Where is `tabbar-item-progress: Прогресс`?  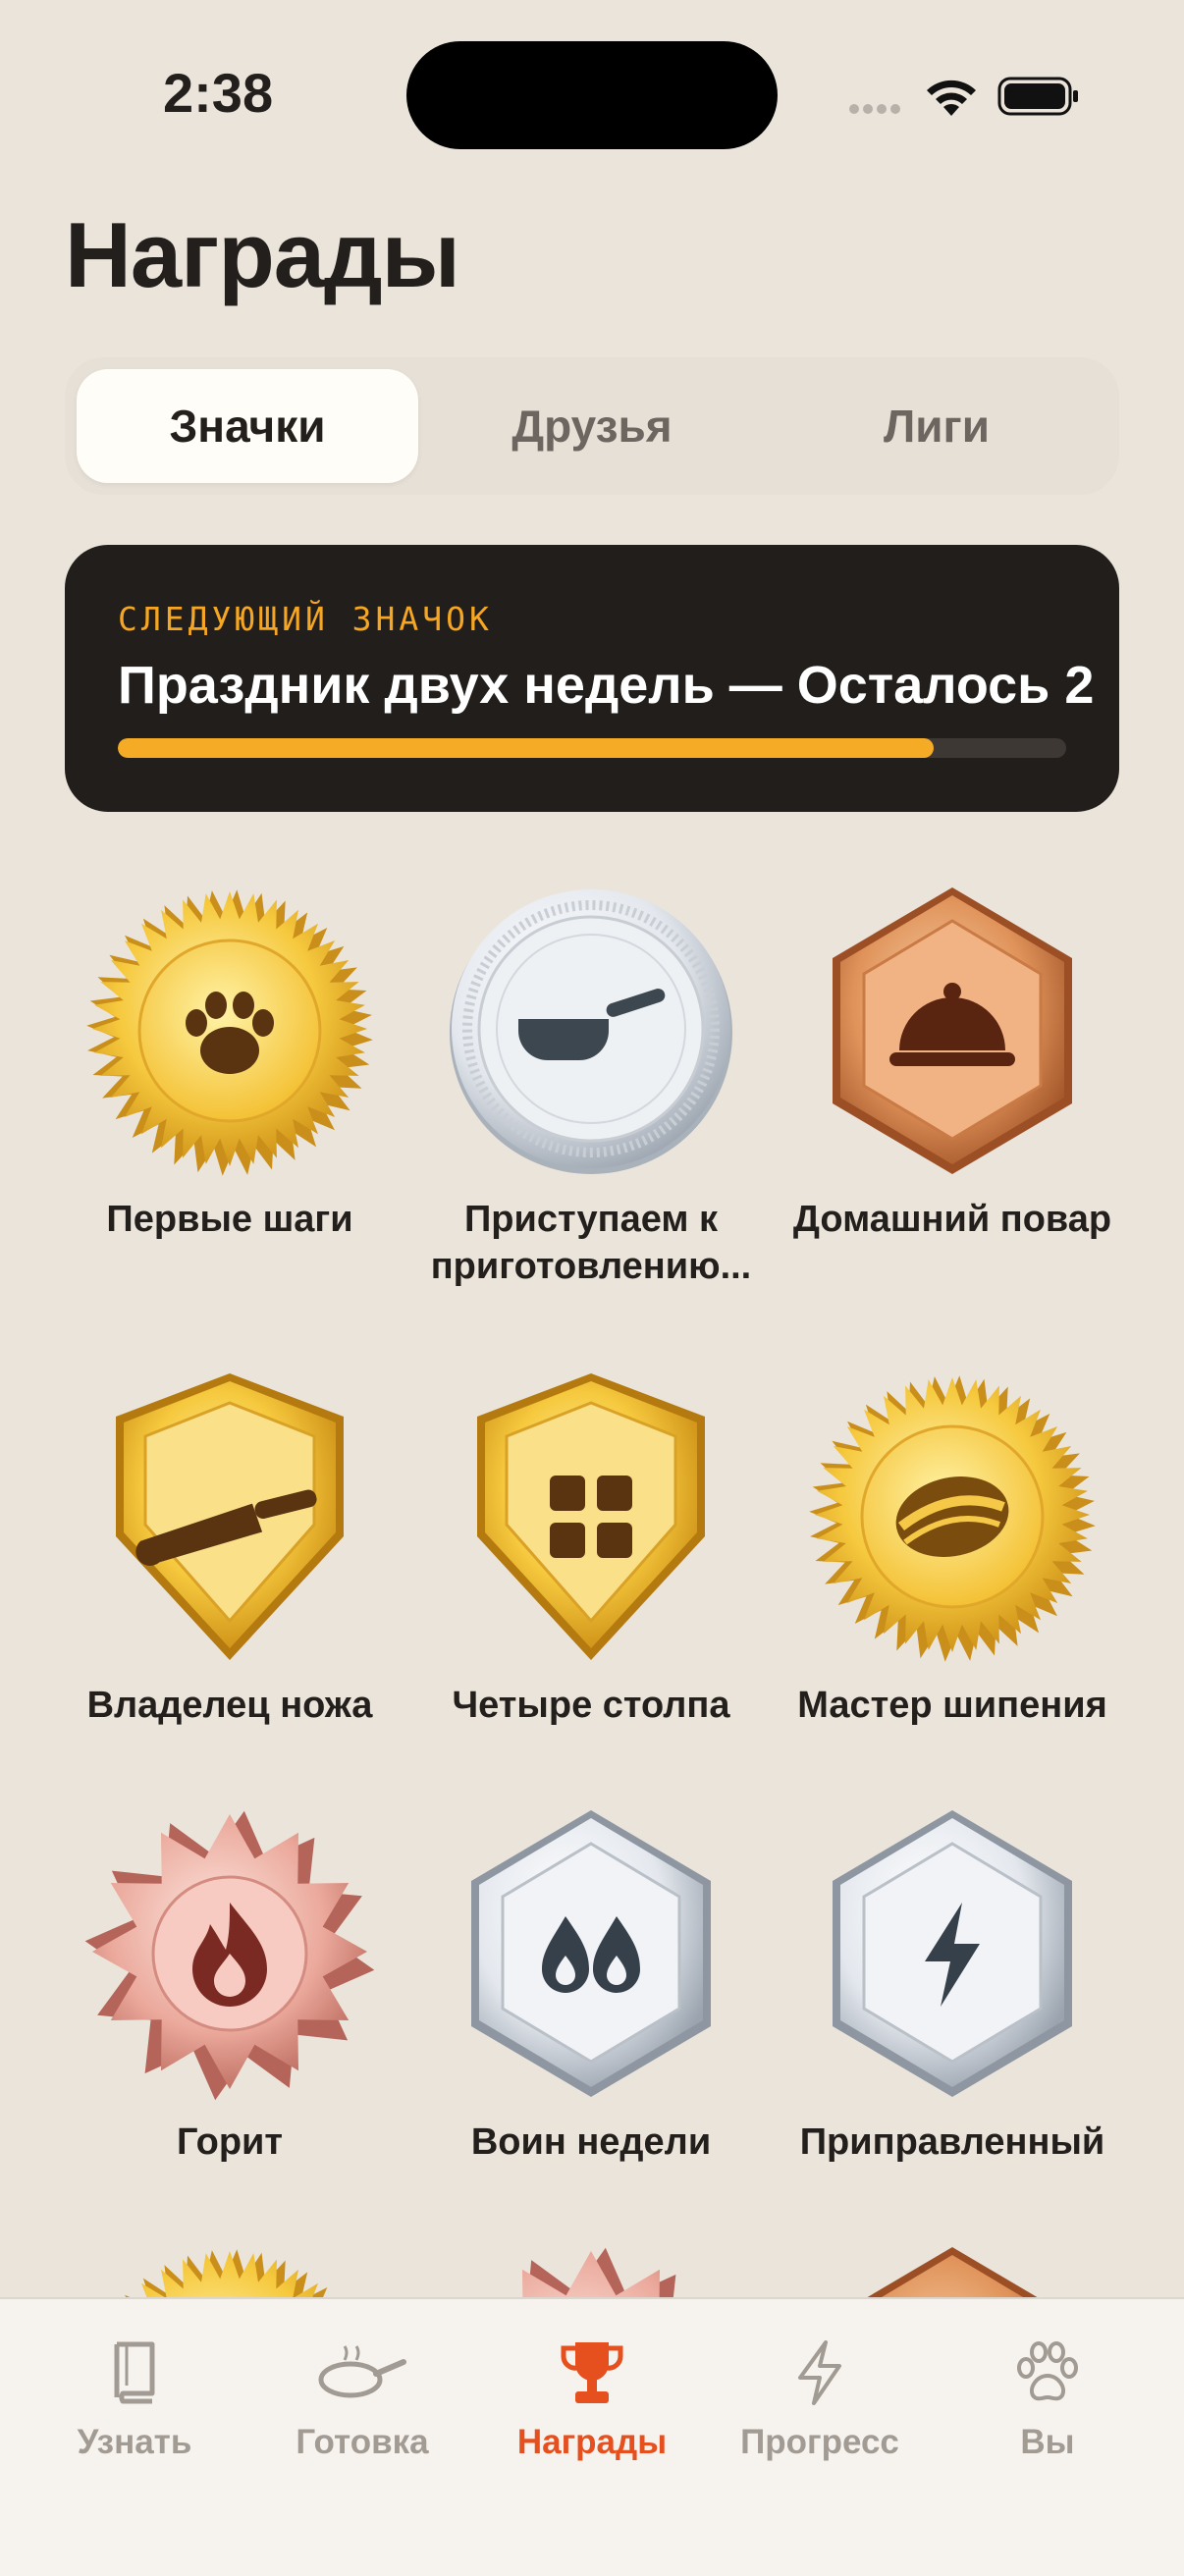
tabbar-item-progress: Прогресс is located at coordinates (820, 2400).